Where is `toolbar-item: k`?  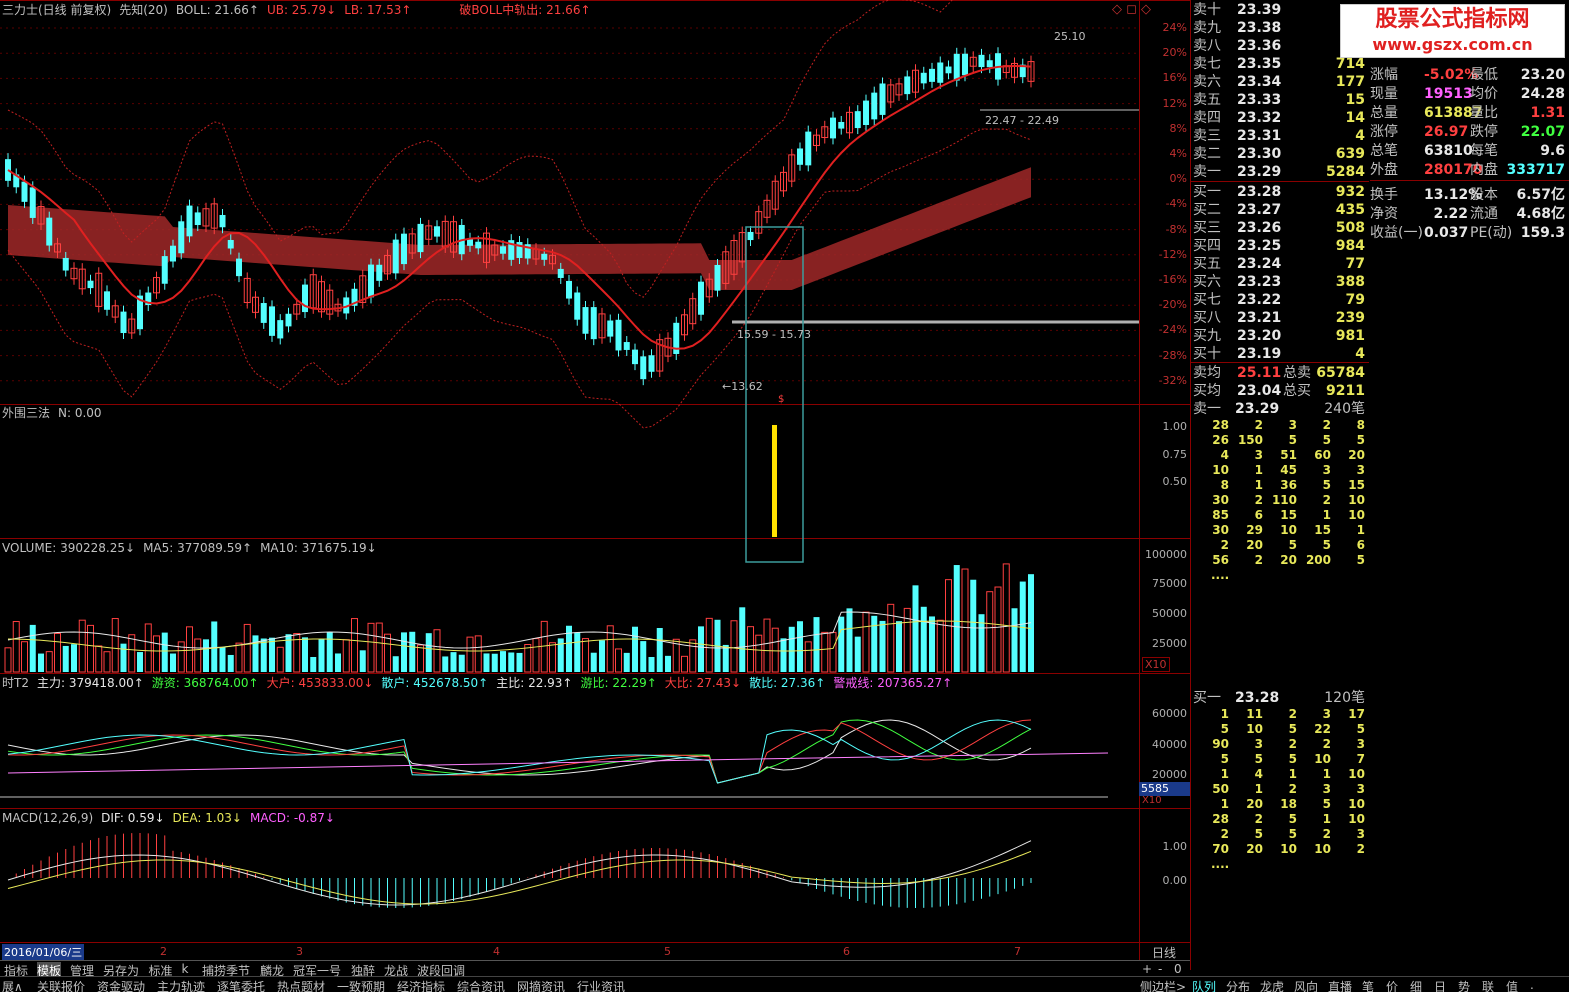 toolbar-item: k is located at coordinates (185, 969).